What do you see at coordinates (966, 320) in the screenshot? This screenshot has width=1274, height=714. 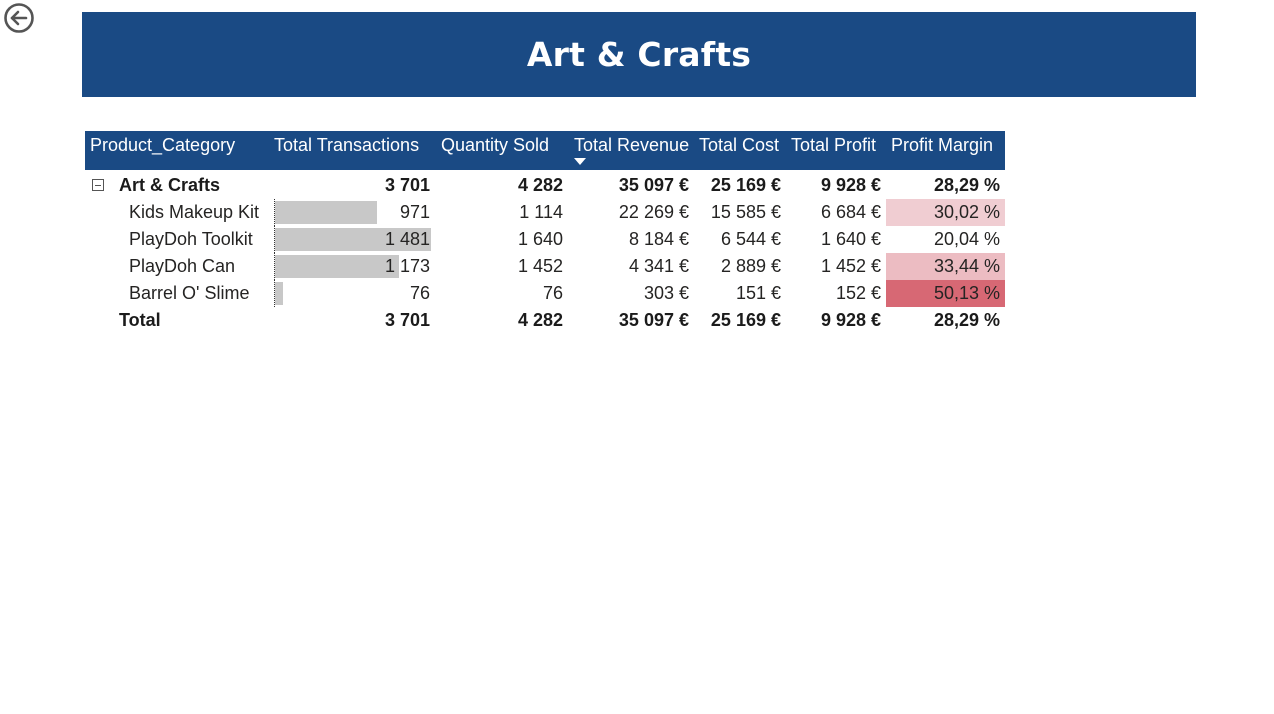 I see `total-margin: 28,29 %` at bounding box center [966, 320].